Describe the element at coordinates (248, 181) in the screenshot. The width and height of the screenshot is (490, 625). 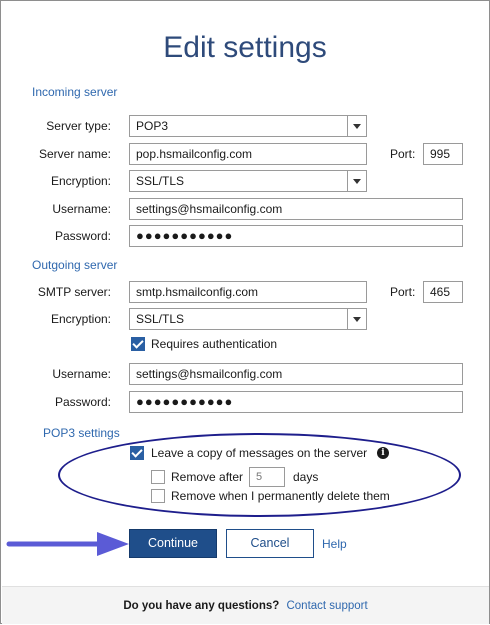
I see `incoming-encryption-select: SSL/TLS` at that location.